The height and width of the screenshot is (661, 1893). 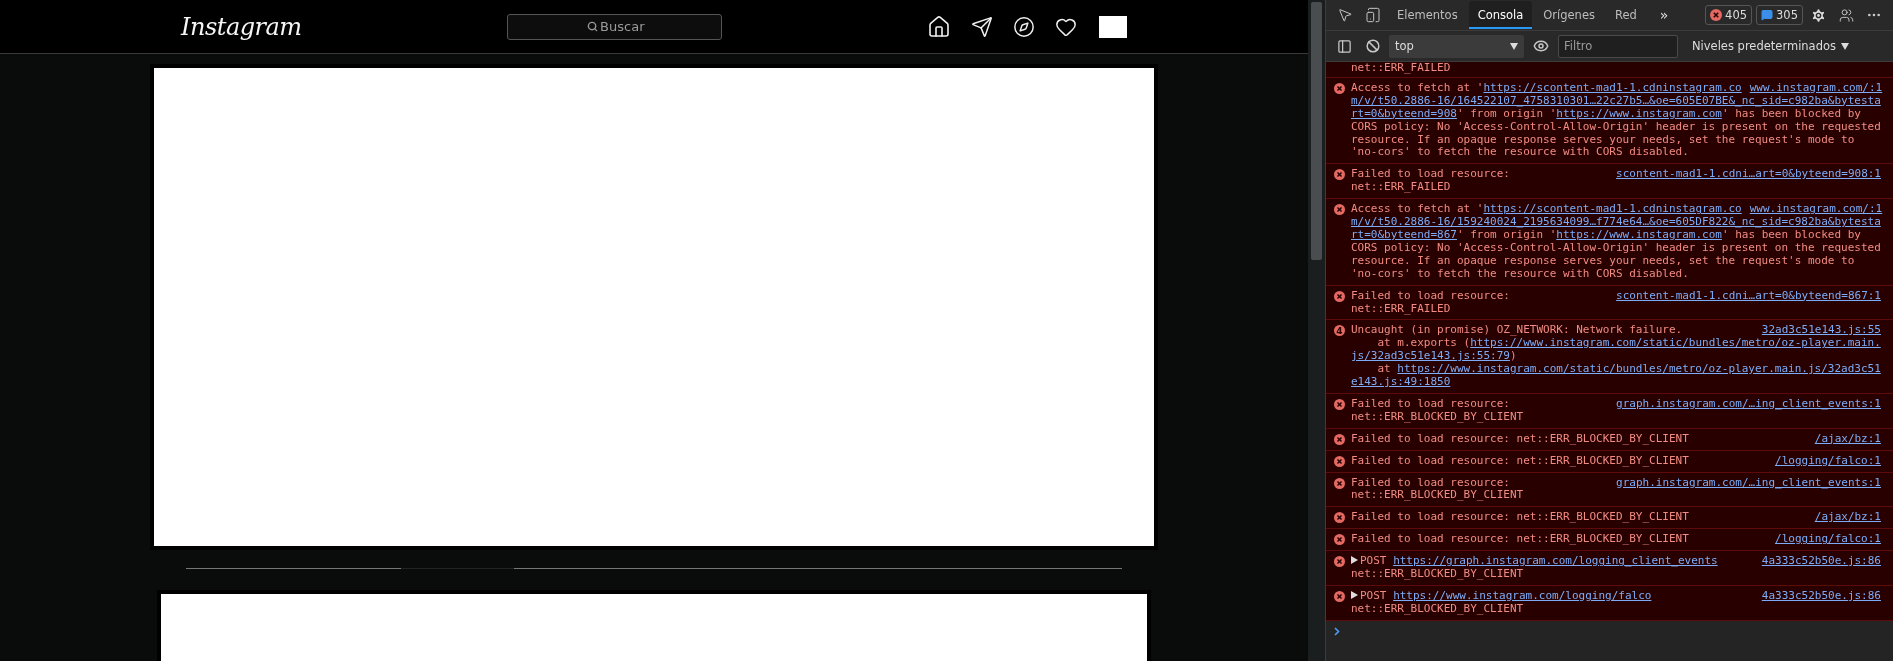 What do you see at coordinates (1569, 15) in the screenshot?
I see `devtools-tab: Orígenes` at bounding box center [1569, 15].